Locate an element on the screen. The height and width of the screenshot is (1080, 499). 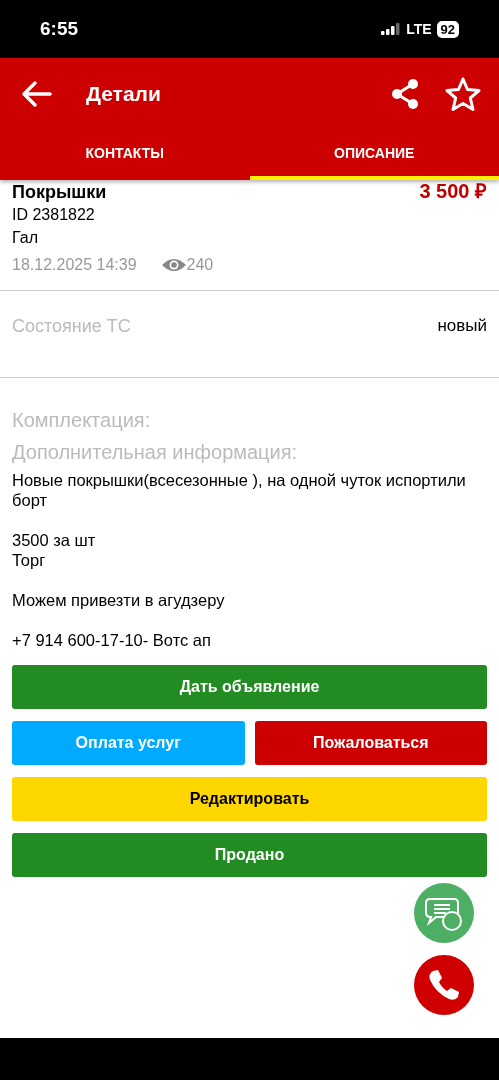
listing-price: 3 500 ₽ is located at coordinates (453, 191).